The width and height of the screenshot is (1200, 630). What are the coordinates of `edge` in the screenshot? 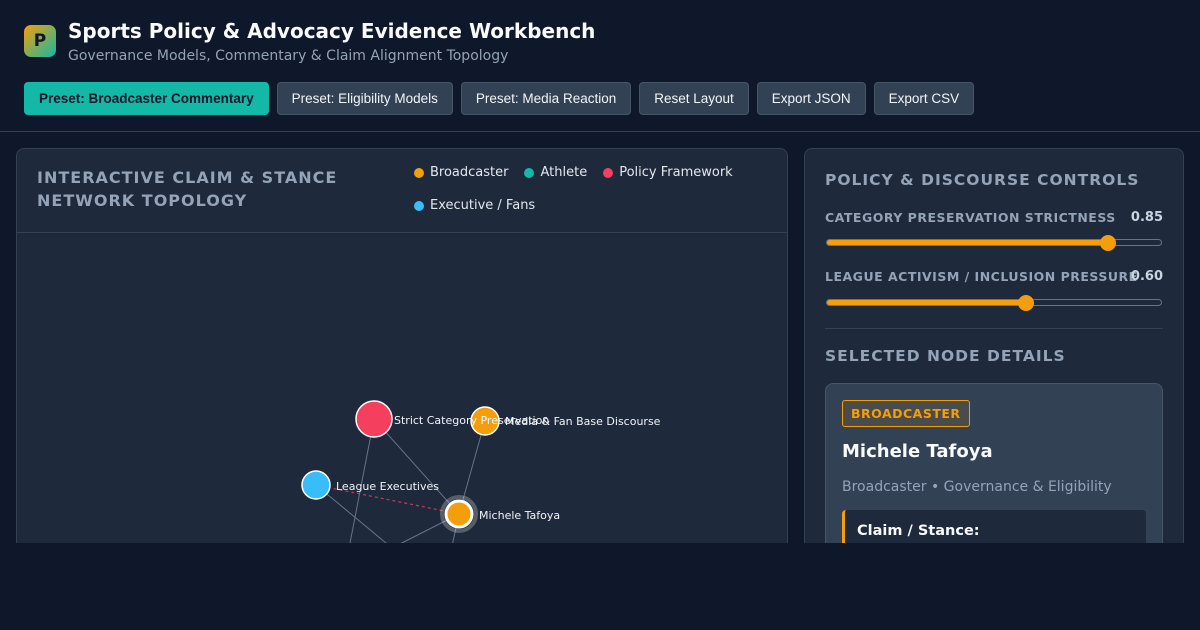 It's located at (354, 516).